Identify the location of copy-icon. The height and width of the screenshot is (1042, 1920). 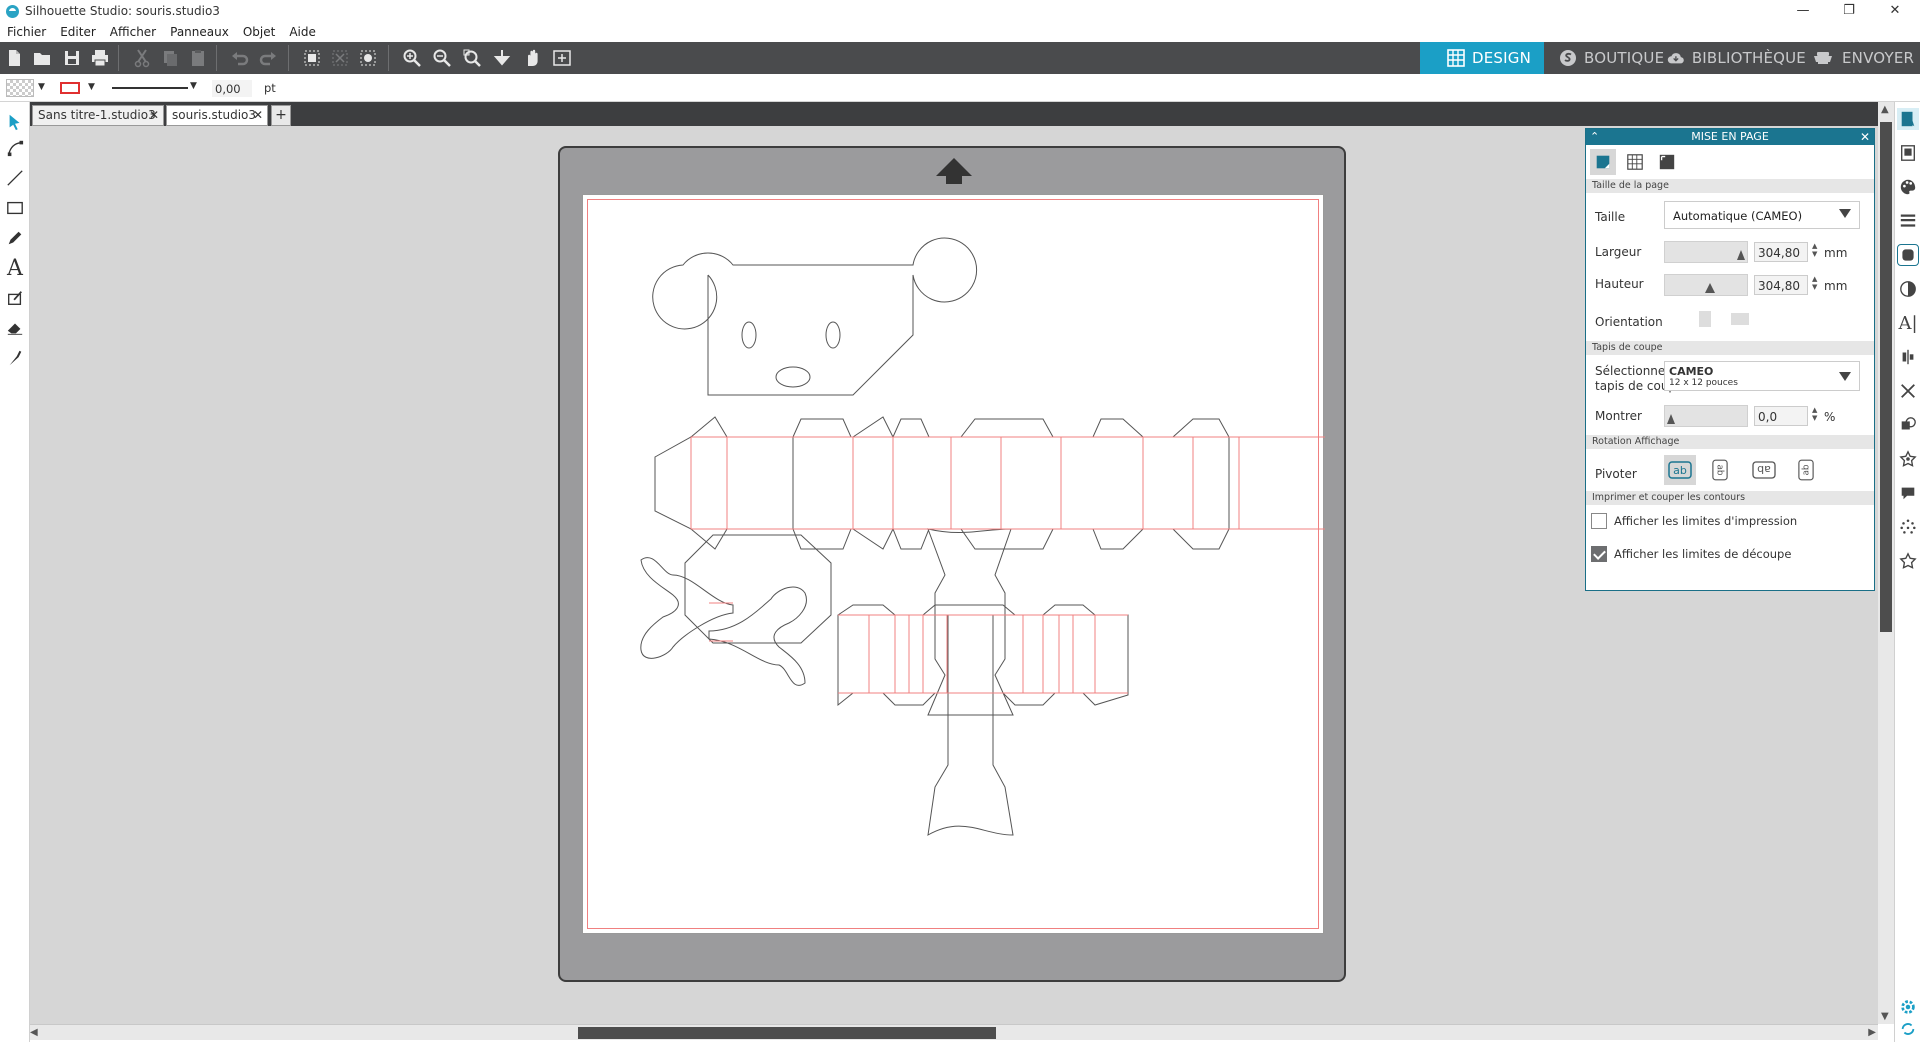
(170, 58).